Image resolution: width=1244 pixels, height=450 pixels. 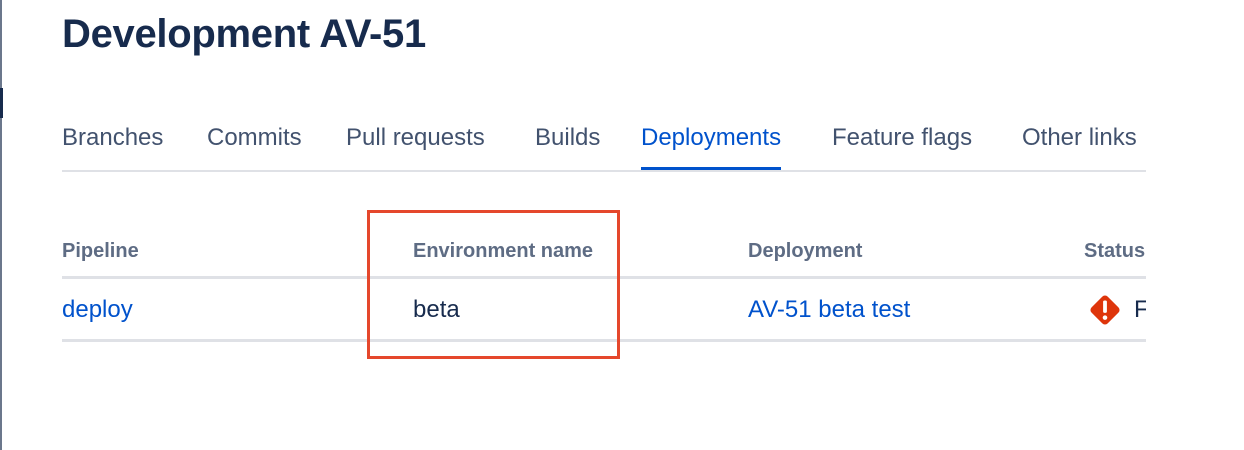 I want to click on pipeline-link: deploy, so click(x=97, y=310).